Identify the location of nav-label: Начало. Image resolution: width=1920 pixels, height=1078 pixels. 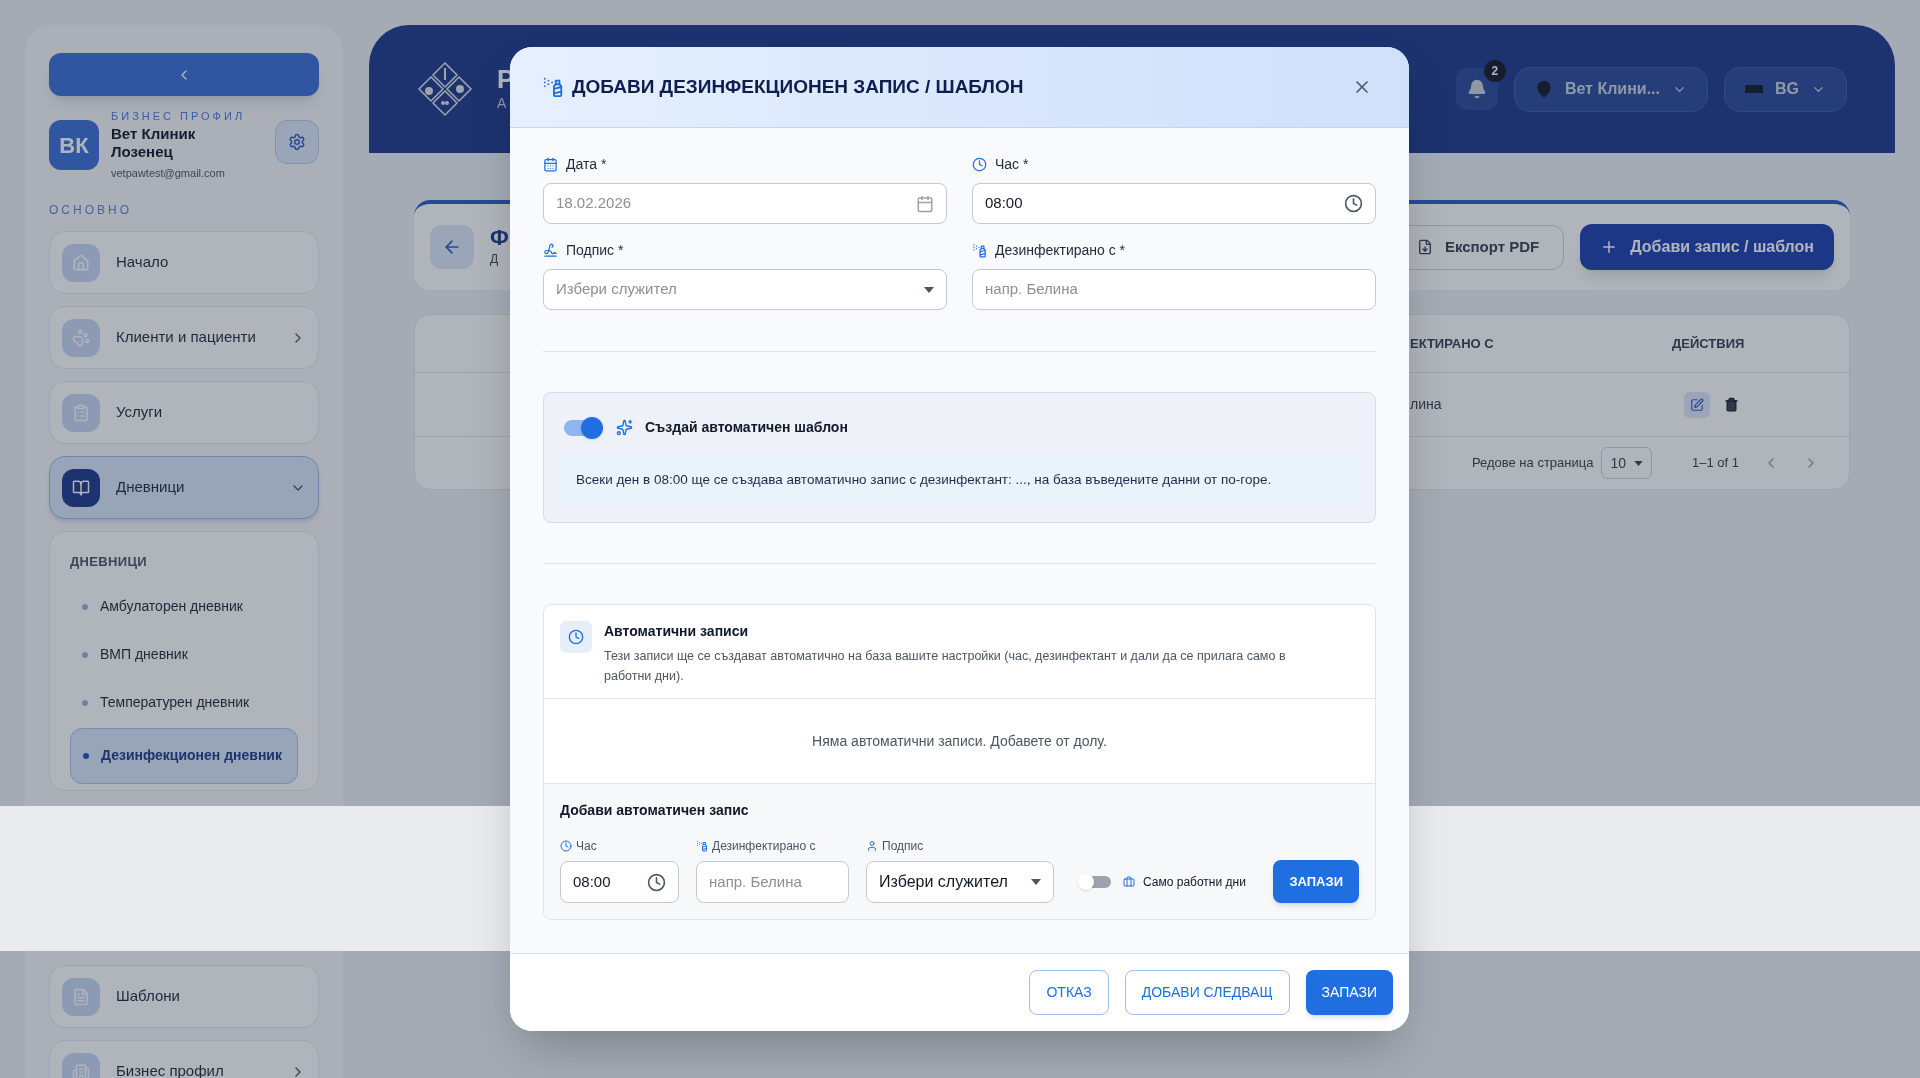
(143, 262).